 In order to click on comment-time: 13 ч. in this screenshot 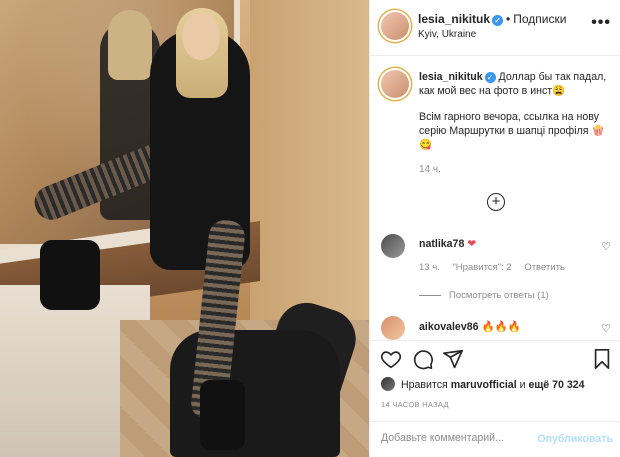, I will do `click(429, 267)`.